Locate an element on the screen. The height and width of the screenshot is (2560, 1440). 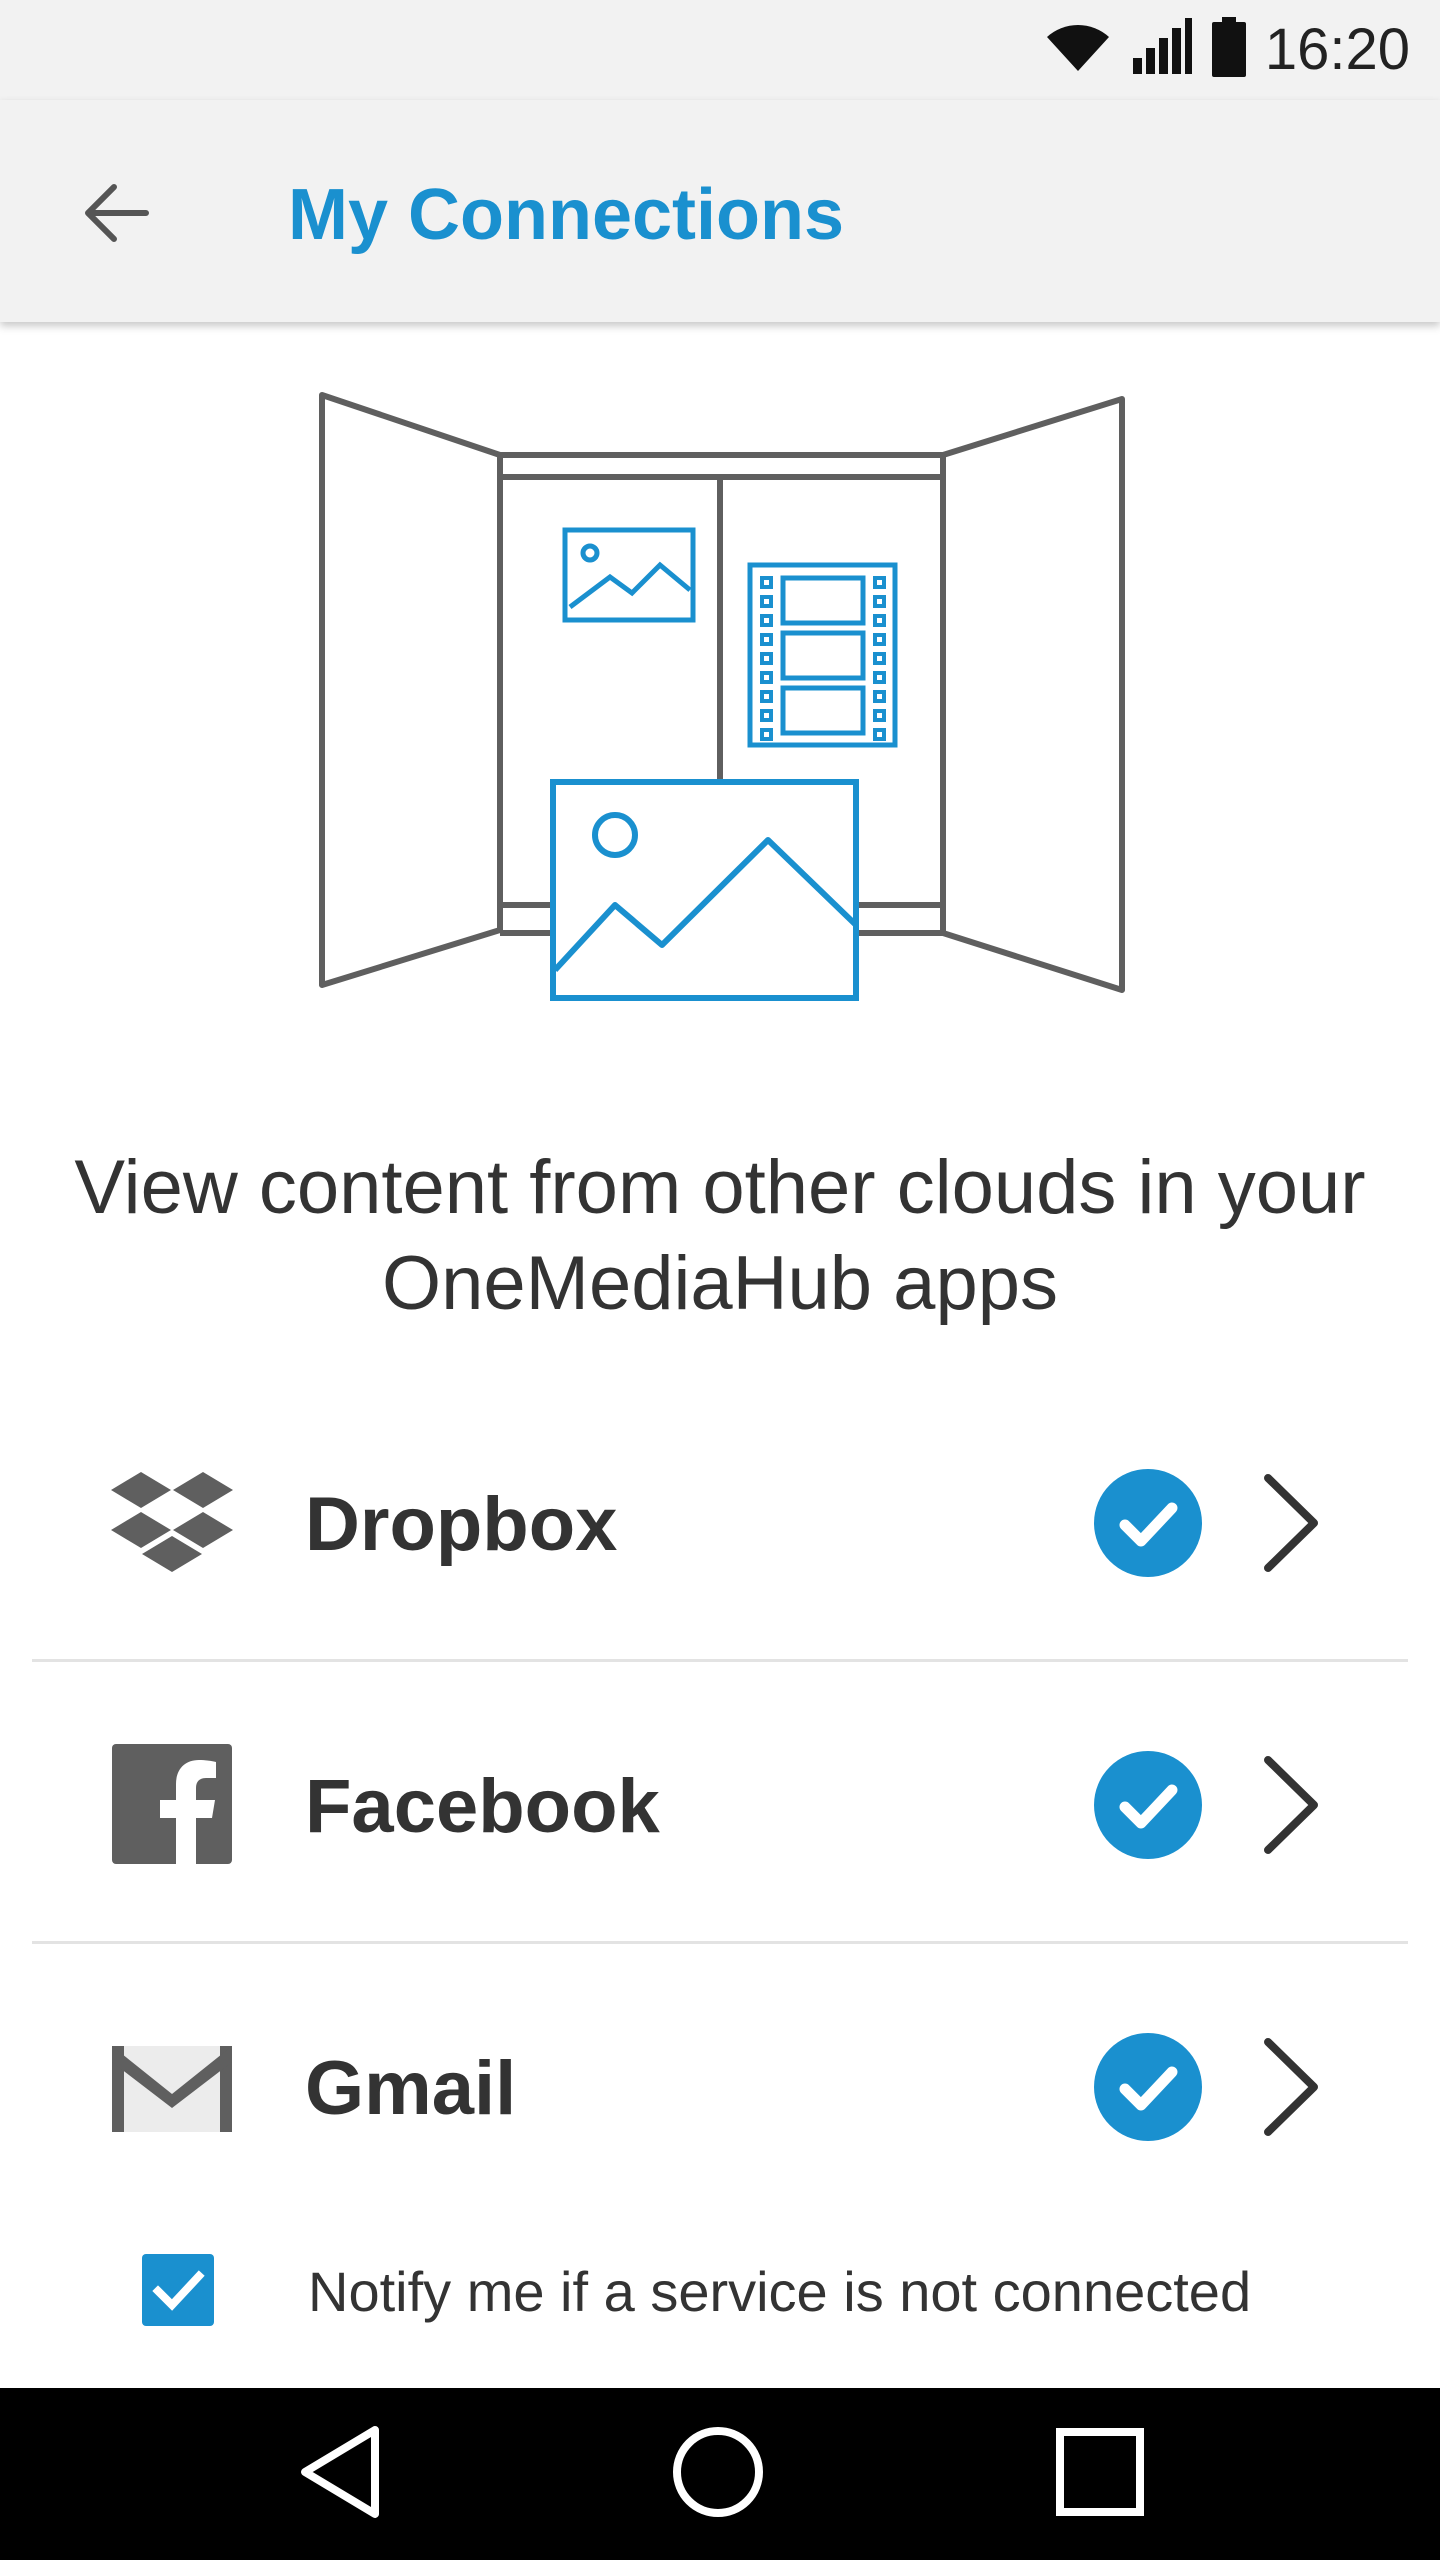
signal-icon is located at coordinates (1162, 49).